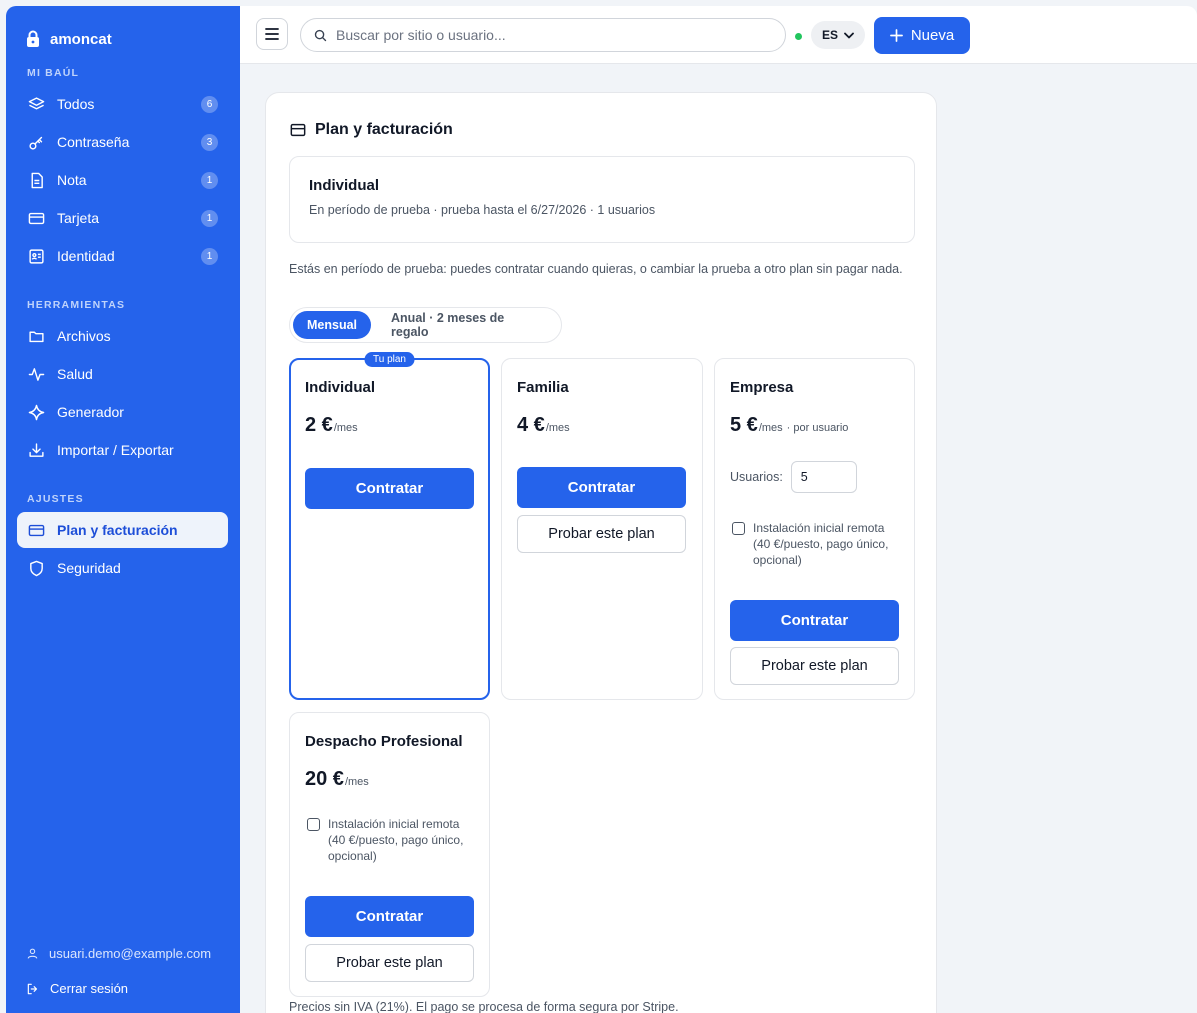 The image size is (1197, 1013). I want to click on users-field-row: Usuarios:, so click(793, 477).